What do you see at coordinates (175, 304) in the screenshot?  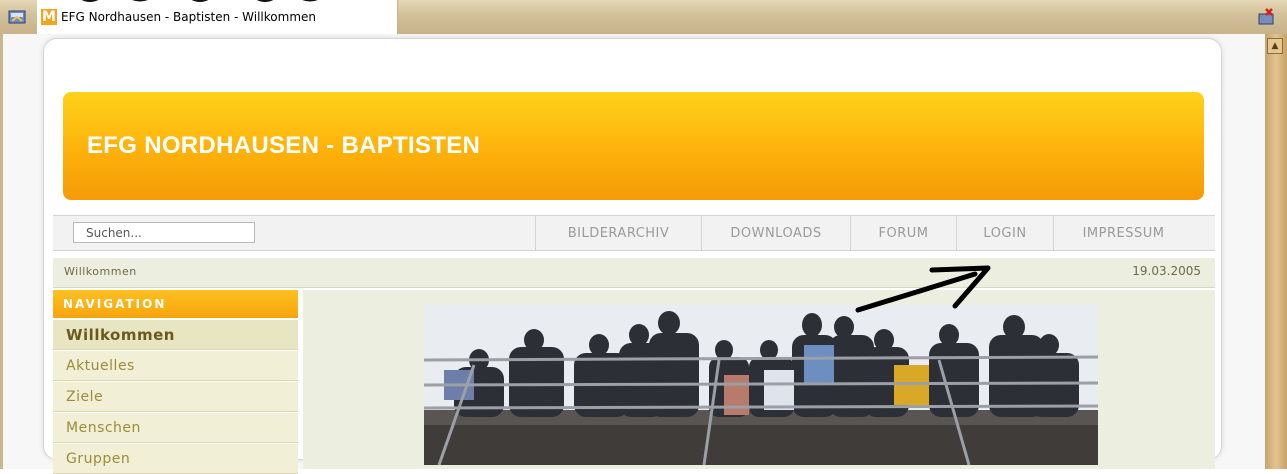 I see `navigation-heading: NAVIGATION` at bounding box center [175, 304].